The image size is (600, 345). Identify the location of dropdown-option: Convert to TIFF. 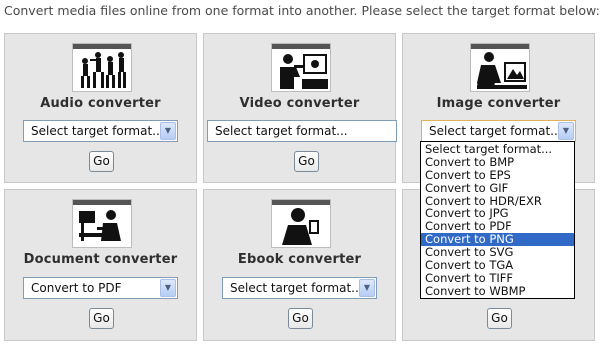
(497, 278).